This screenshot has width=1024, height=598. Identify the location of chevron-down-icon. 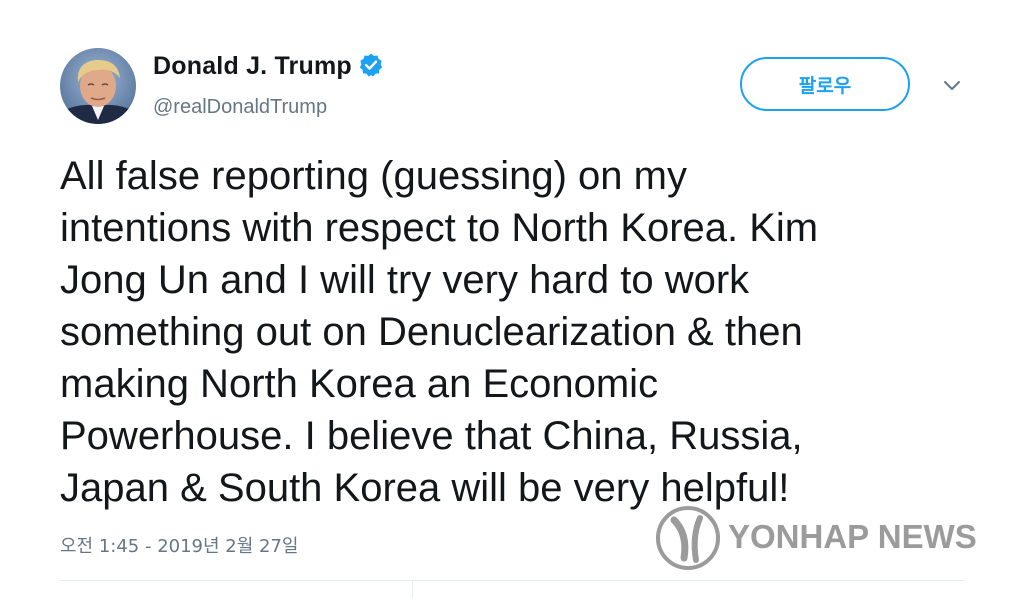
(952, 85).